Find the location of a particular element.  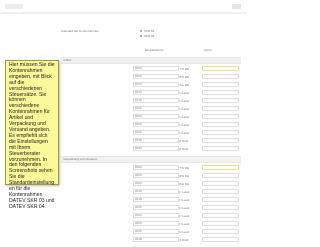

column-header-konto: Konto is located at coordinates (208, 50).